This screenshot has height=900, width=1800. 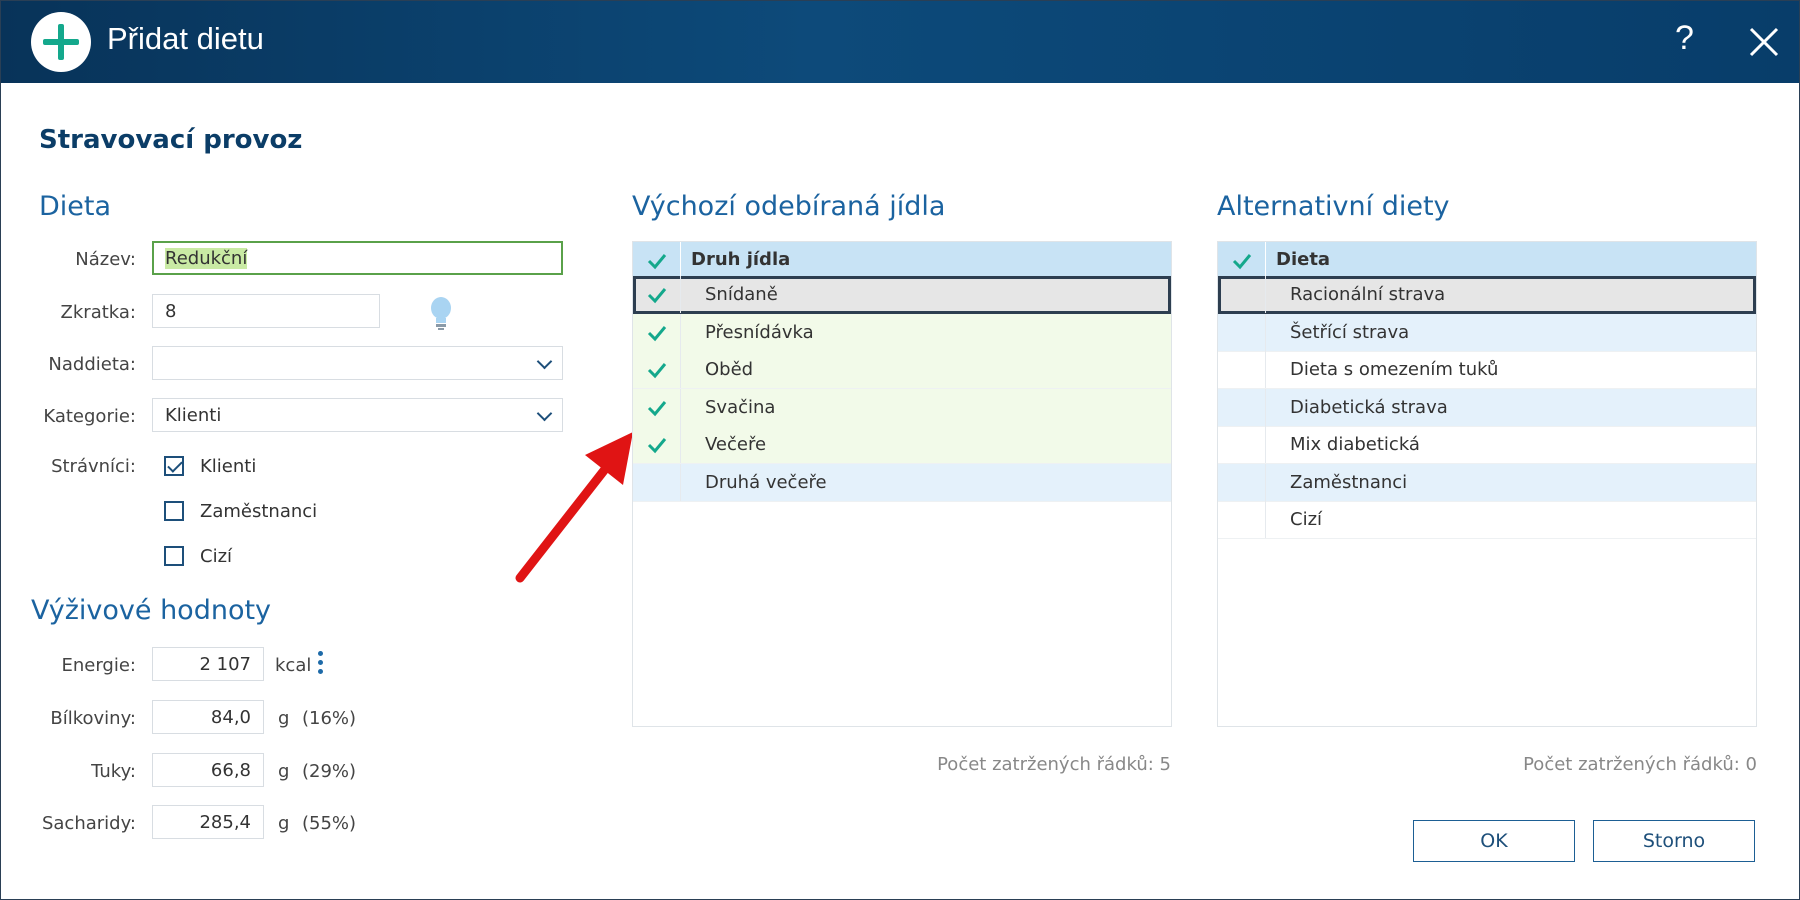 What do you see at coordinates (98, 312) in the screenshot?
I see `zkratka-label: Zkratka:` at bounding box center [98, 312].